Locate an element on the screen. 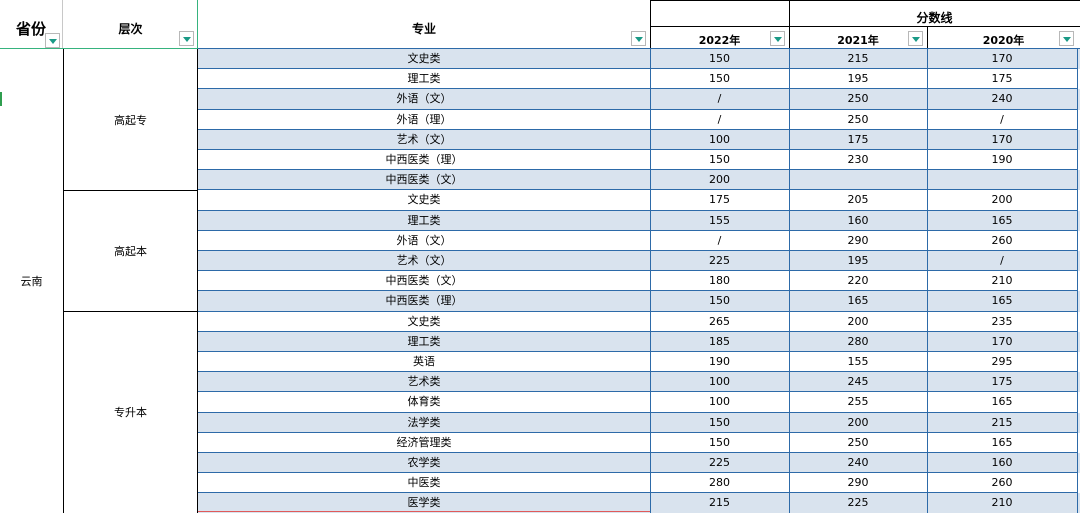 This screenshot has height=513, width=1080. score-cell-y2022: 190 is located at coordinates (719, 362).